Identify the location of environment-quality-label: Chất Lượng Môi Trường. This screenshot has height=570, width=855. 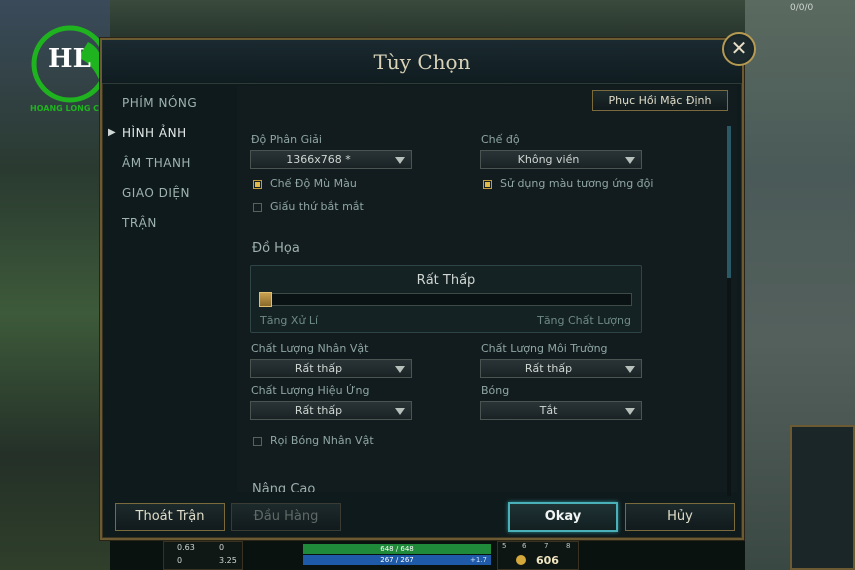
(544, 348).